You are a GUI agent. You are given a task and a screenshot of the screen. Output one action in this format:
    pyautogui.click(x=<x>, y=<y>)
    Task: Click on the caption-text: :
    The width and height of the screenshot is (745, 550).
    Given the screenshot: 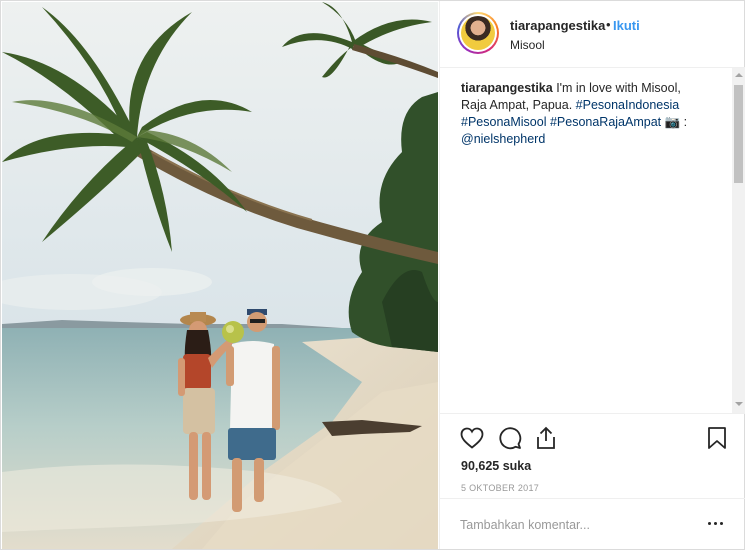 What is the action you would take?
    pyautogui.click(x=684, y=122)
    